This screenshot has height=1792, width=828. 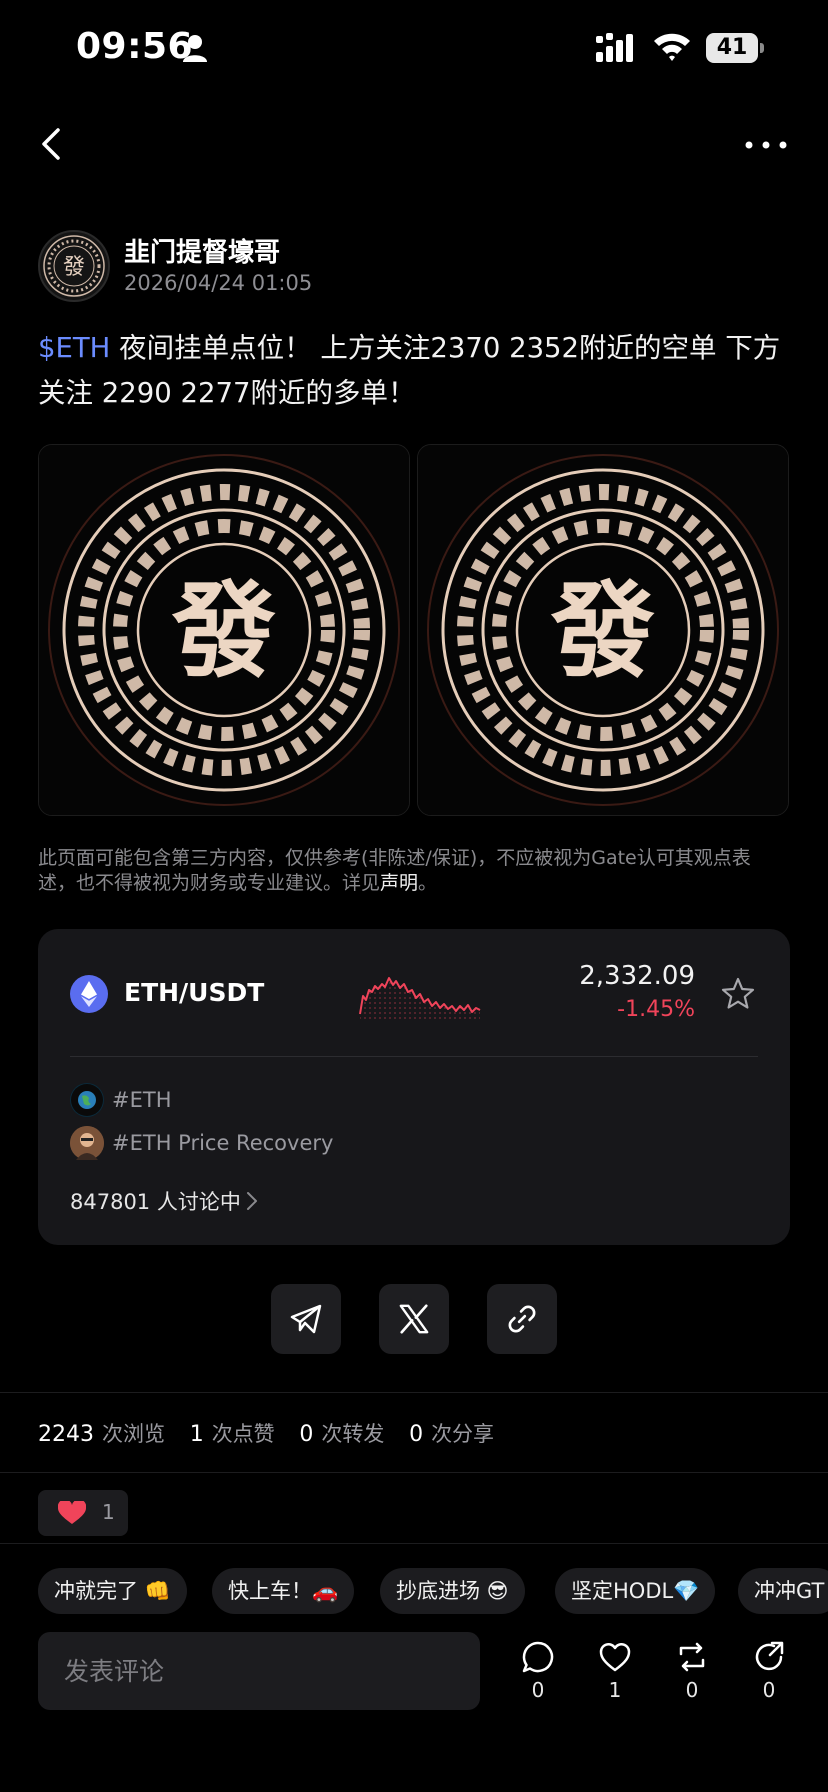 I want to click on reaction-count: 1, so click(x=108, y=1512).